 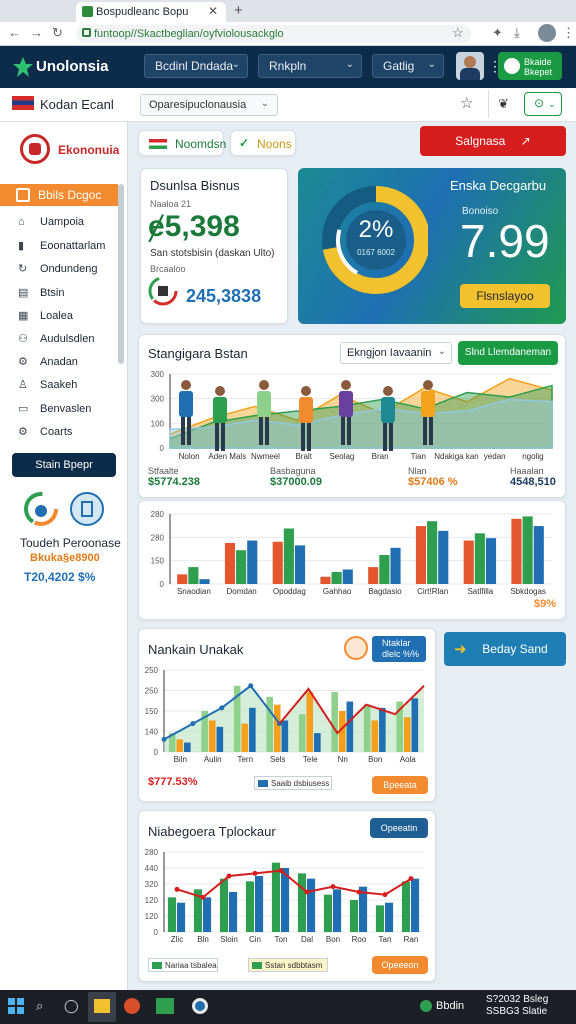 I want to click on card3-footer-button: Opeeeon, so click(x=400, y=965).